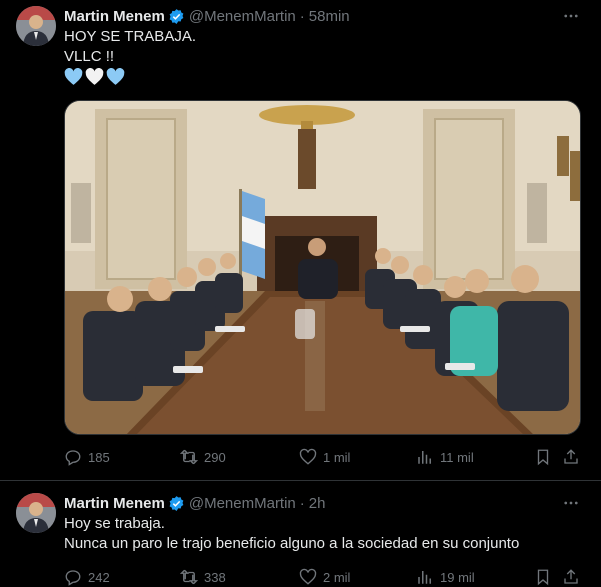 This screenshot has width=601, height=587. What do you see at coordinates (215, 577) in the screenshot?
I see `repost-count: 338` at bounding box center [215, 577].